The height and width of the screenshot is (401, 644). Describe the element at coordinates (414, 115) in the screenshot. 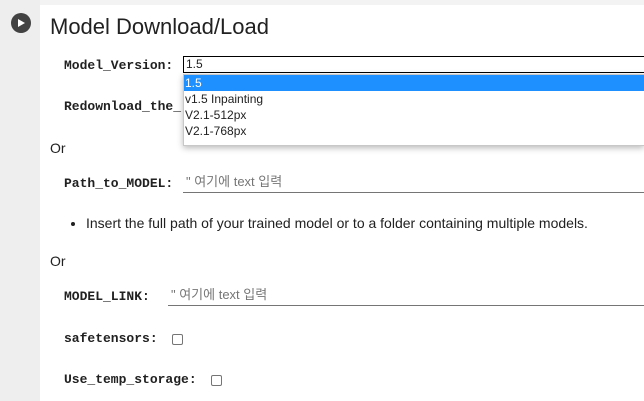

I see `dropdown-option: V2.1-512px` at that location.